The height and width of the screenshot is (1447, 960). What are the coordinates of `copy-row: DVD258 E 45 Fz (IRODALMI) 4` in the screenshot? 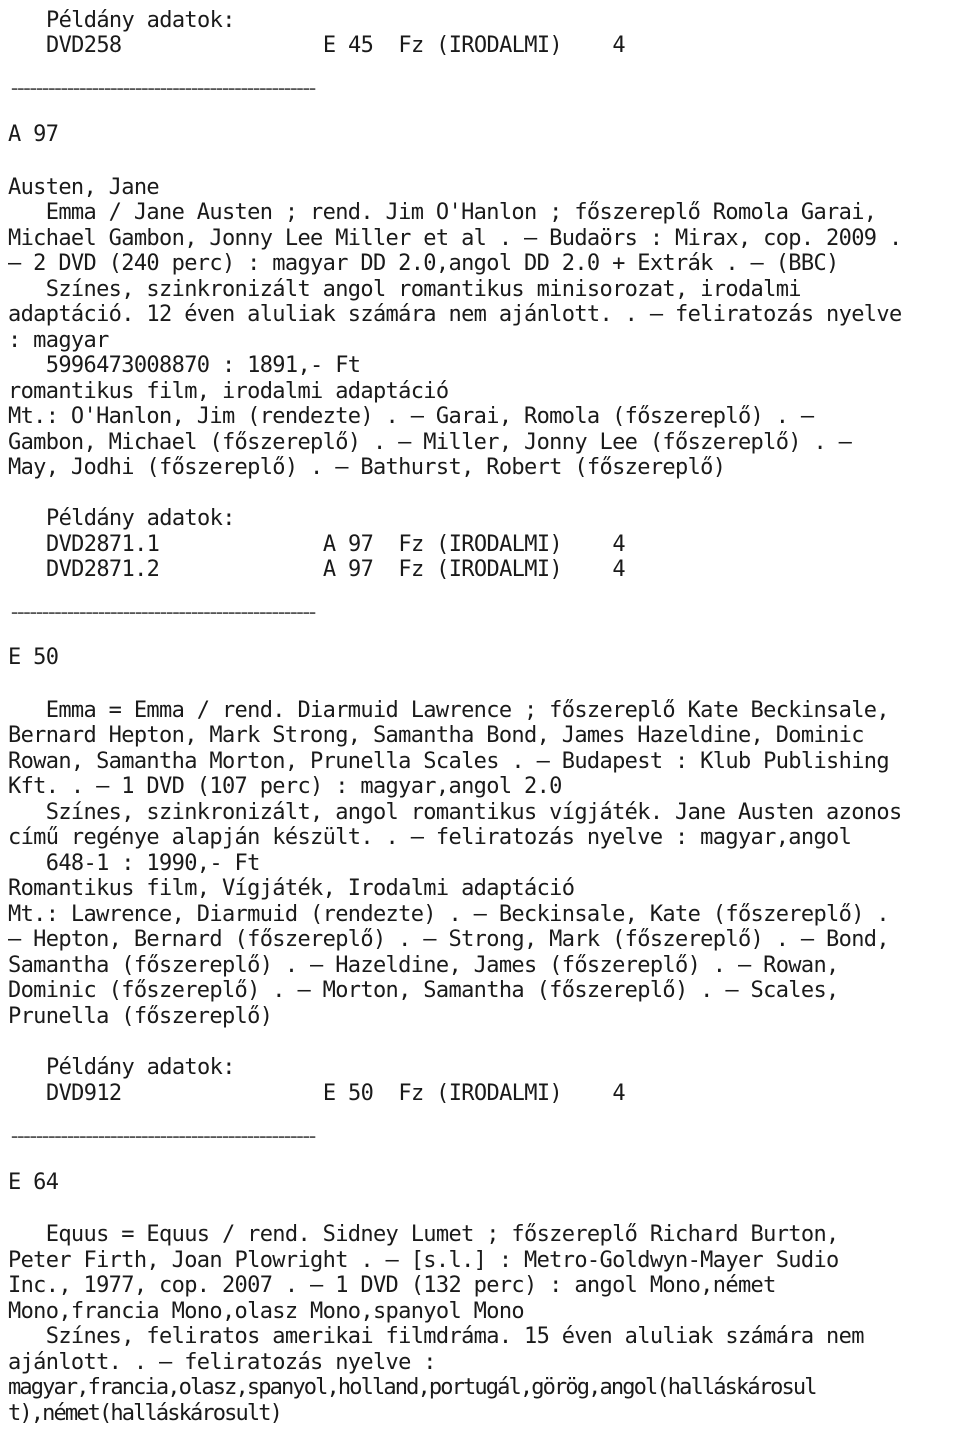 It's located at (336, 45).